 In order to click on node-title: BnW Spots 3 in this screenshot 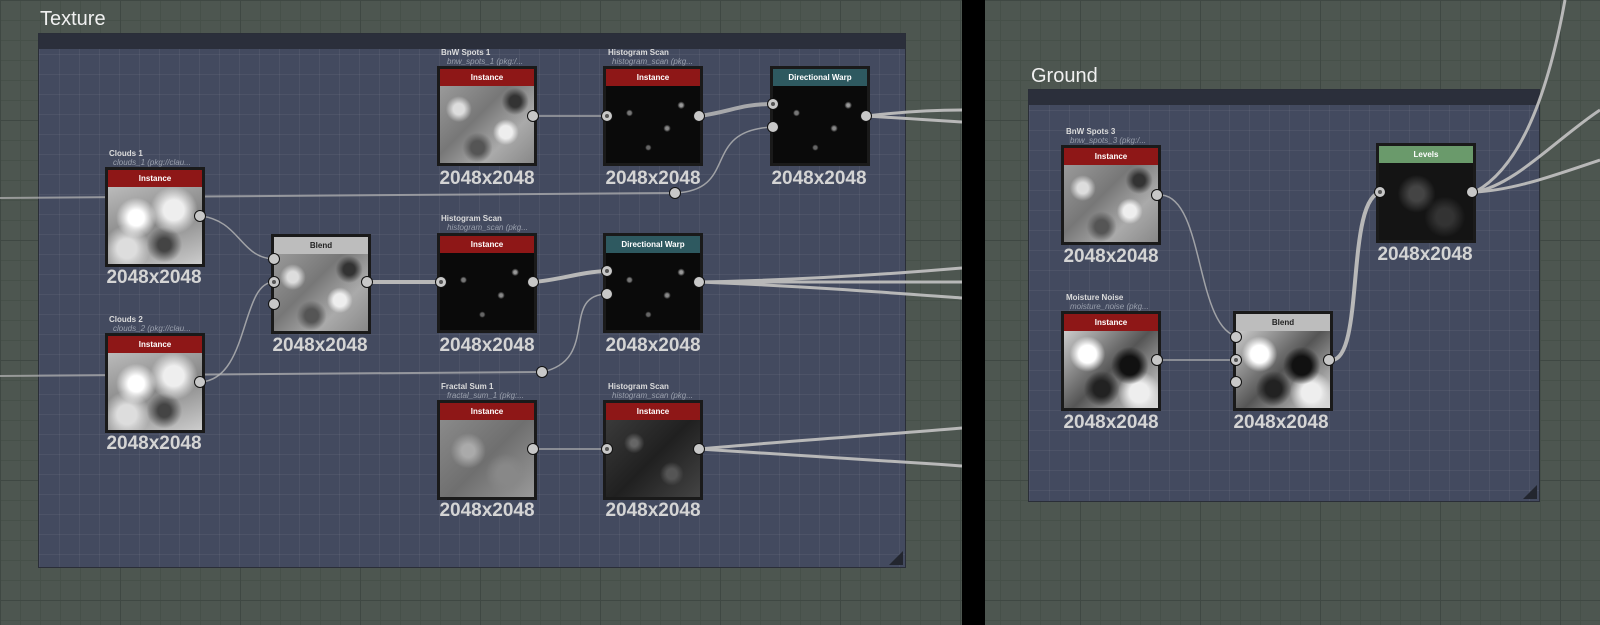, I will do `click(1091, 131)`.